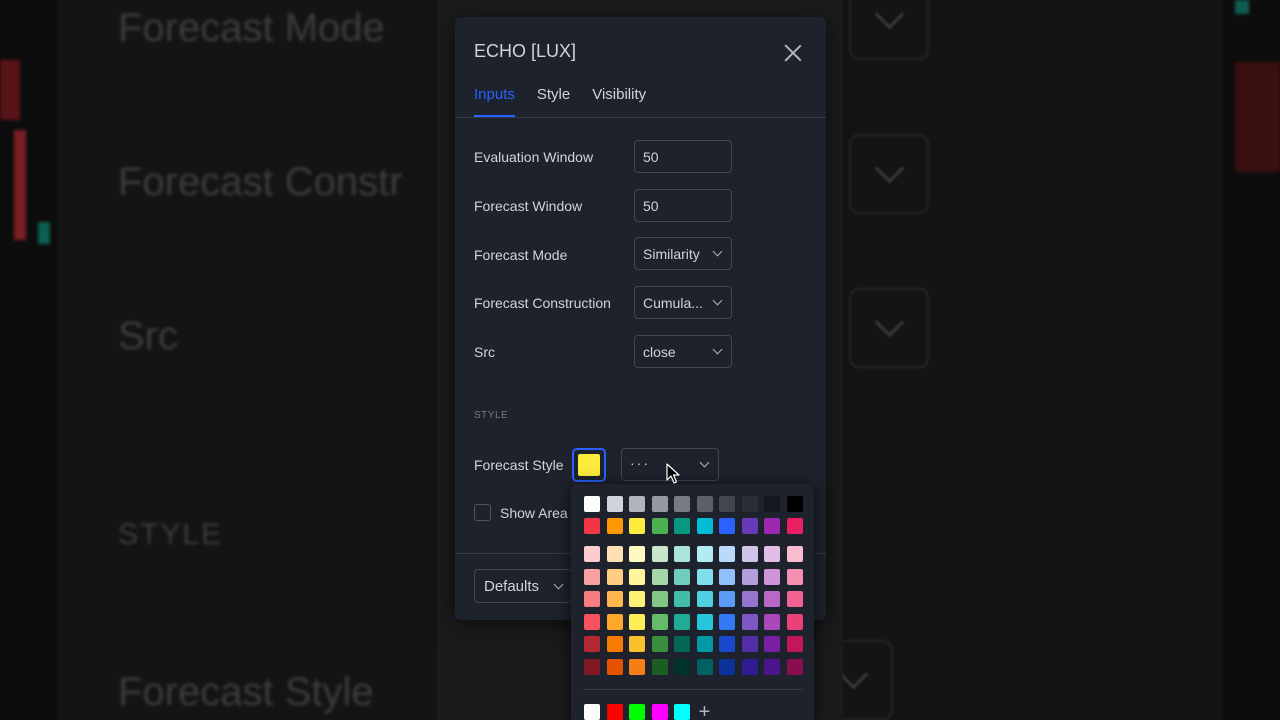  Describe the element at coordinates (494, 101) in the screenshot. I see `tab-inputs: Inputs` at that location.